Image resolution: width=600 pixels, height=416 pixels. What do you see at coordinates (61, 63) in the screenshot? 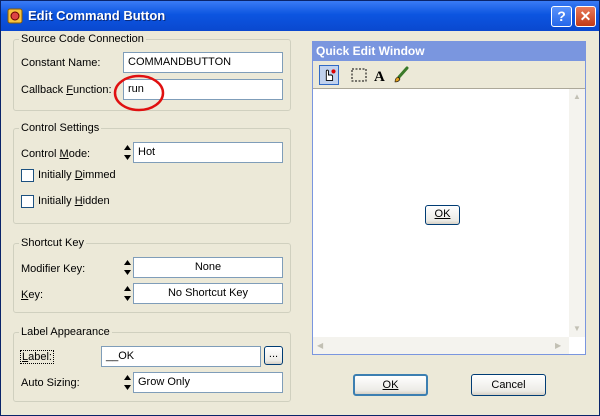
I see `constant-name-label: Constant Name:` at bounding box center [61, 63].